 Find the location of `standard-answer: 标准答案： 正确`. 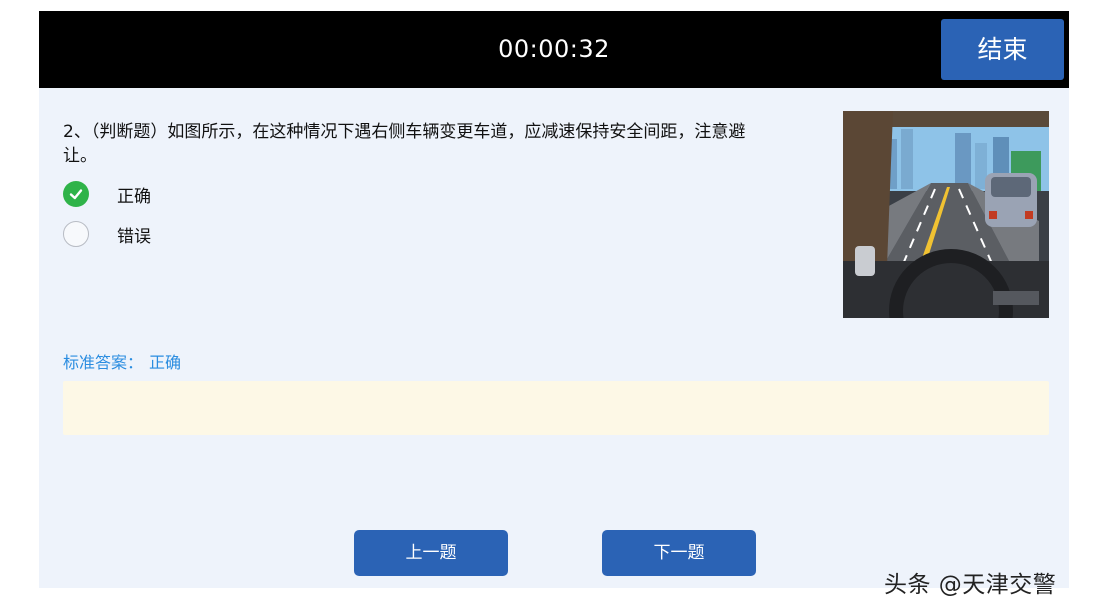

standard-answer: 标准答案： 正确 is located at coordinates (122, 361).